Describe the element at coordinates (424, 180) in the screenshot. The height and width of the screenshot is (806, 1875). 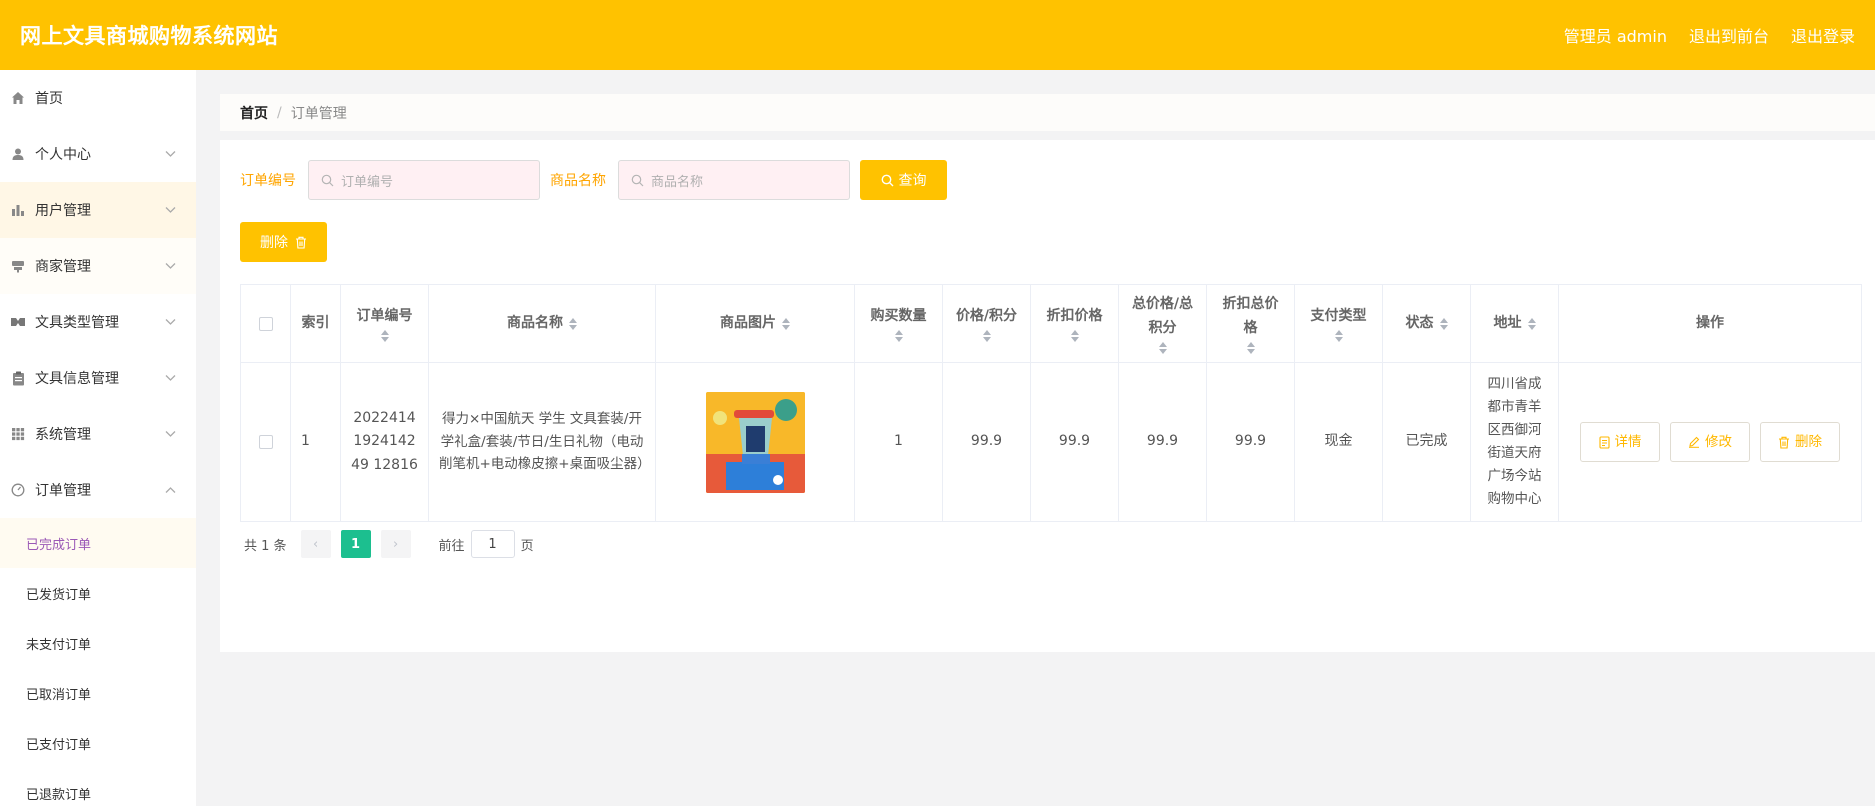
I see `order-no-input: 订单编号` at that location.